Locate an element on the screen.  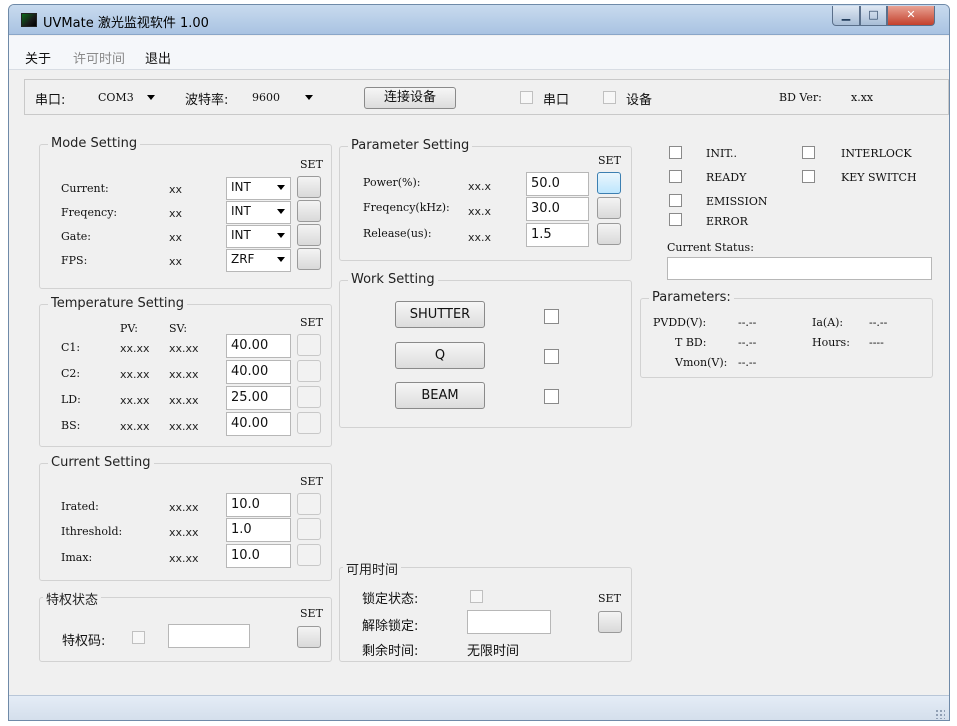
mode-freqency-select: INT is located at coordinates (258, 212).